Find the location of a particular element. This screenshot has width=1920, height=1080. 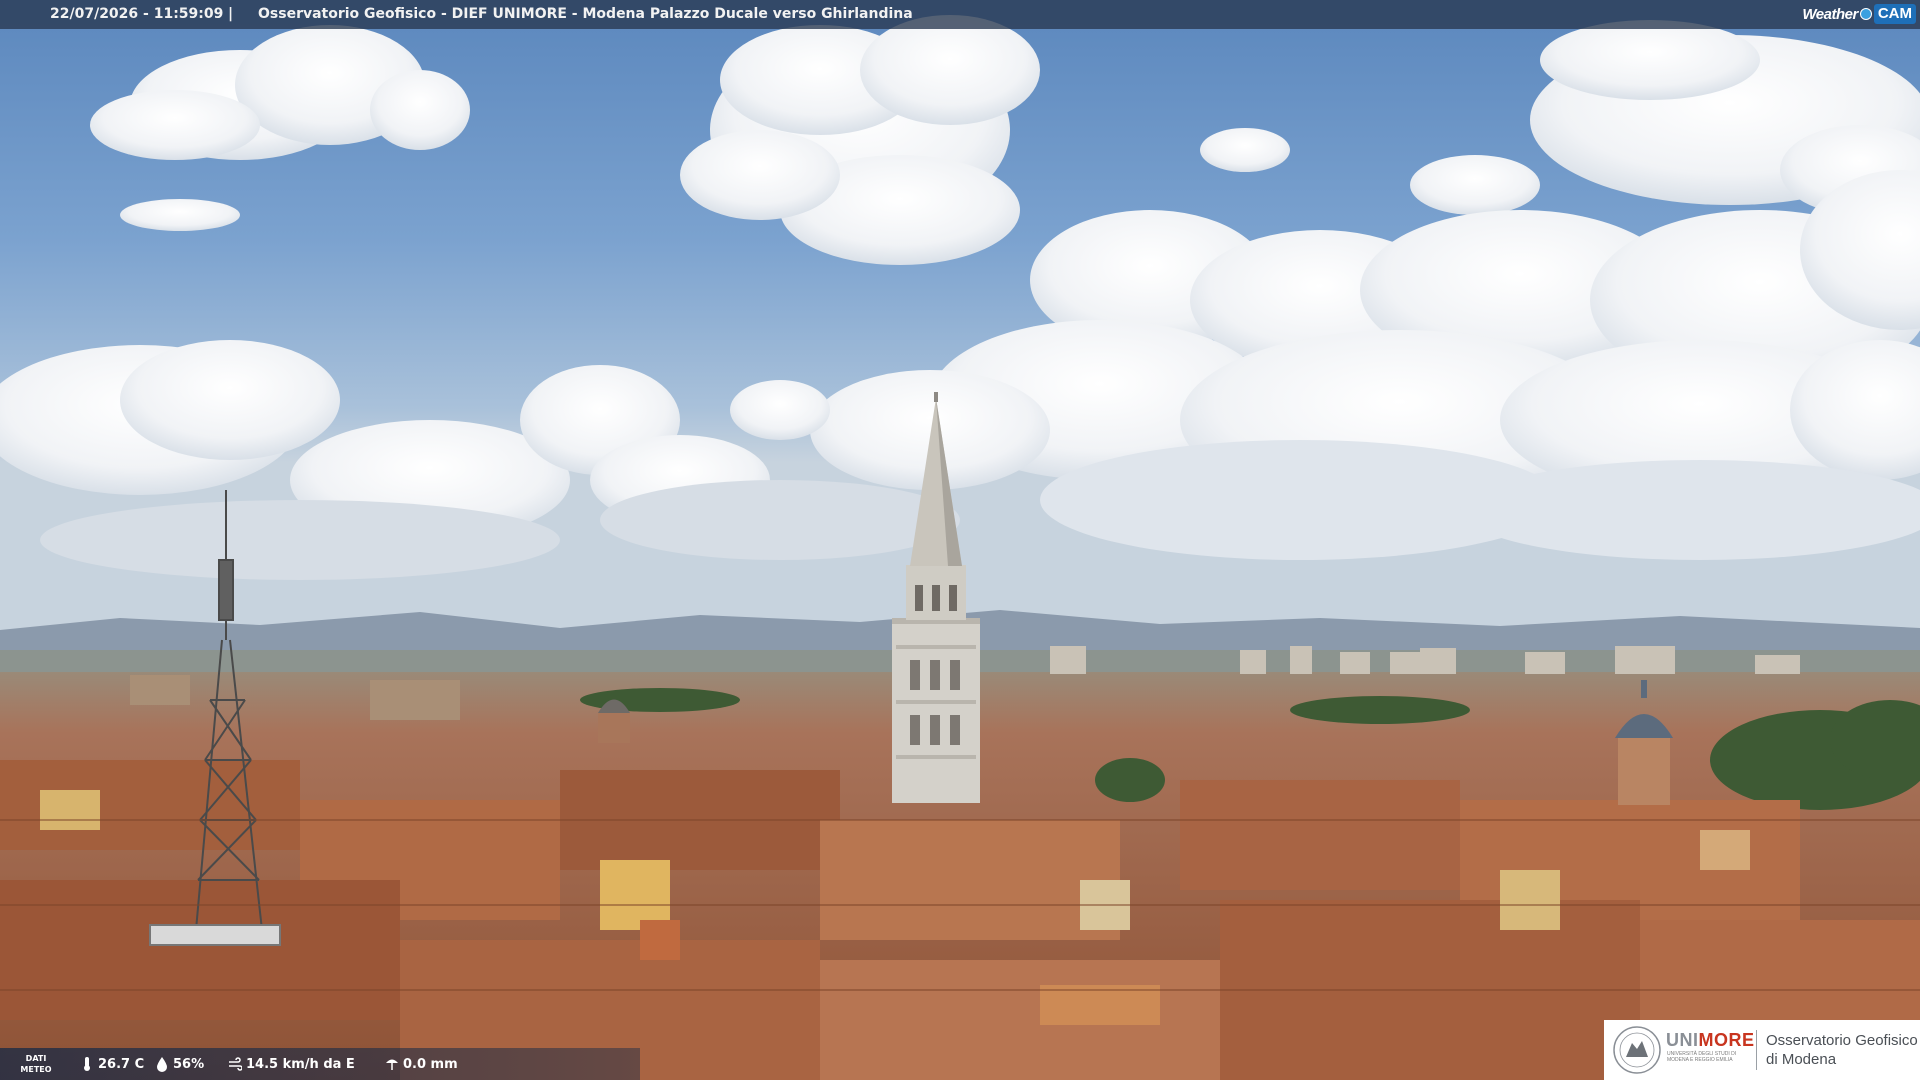

wind-icon is located at coordinates (235, 1064).